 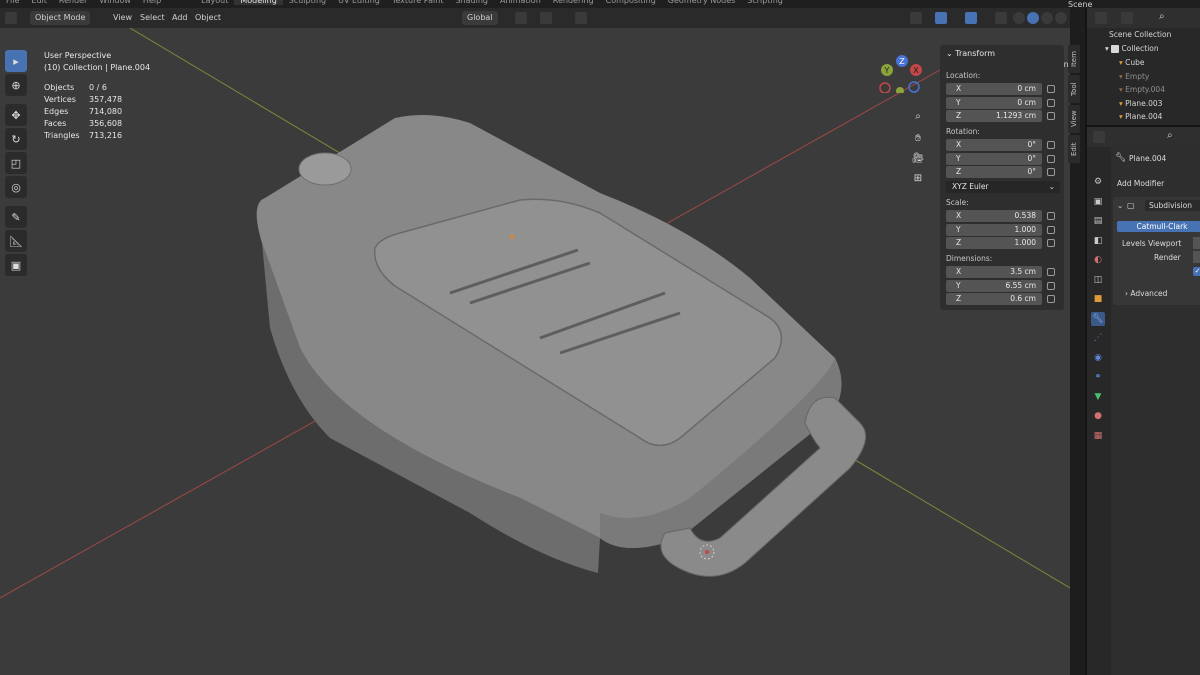 What do you see at coordinates (916, 18) in the screenshot?
I see `visibility-icon` at bounding box center [916, 18].